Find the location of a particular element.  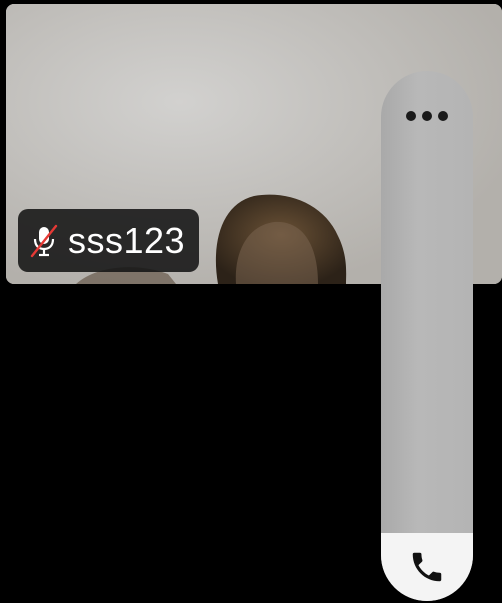

more-horizontal-icon is located at coordinates (427, 116).